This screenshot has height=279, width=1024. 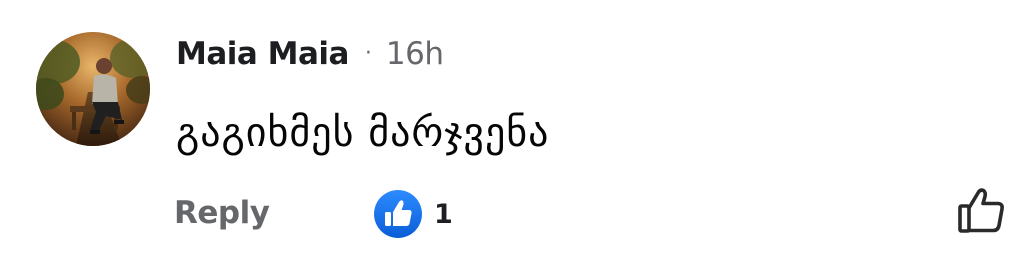 I want to click on avatar, so click(x=93, y=89).